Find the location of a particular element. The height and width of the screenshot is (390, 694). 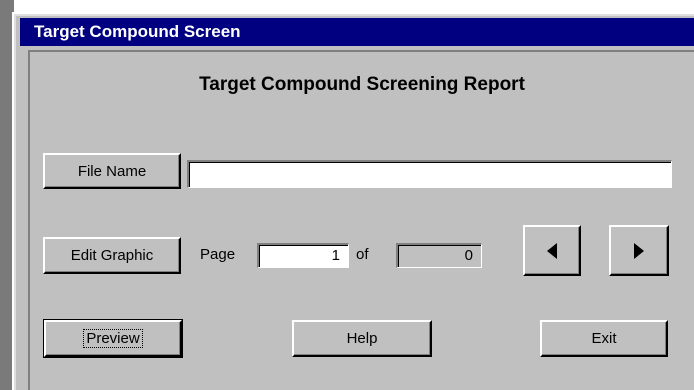

window-title: Target Compound Screen is located at coordinates (137, 31).